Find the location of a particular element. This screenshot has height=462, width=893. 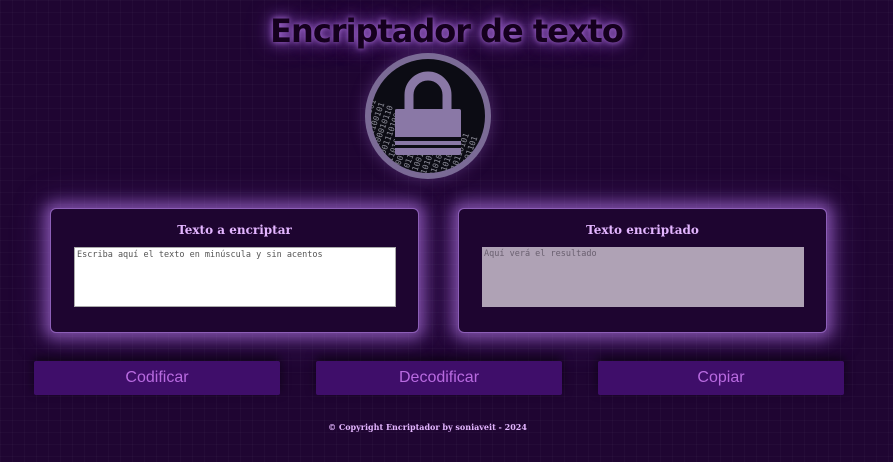

lock-icon is located at coordinates (428, 113).